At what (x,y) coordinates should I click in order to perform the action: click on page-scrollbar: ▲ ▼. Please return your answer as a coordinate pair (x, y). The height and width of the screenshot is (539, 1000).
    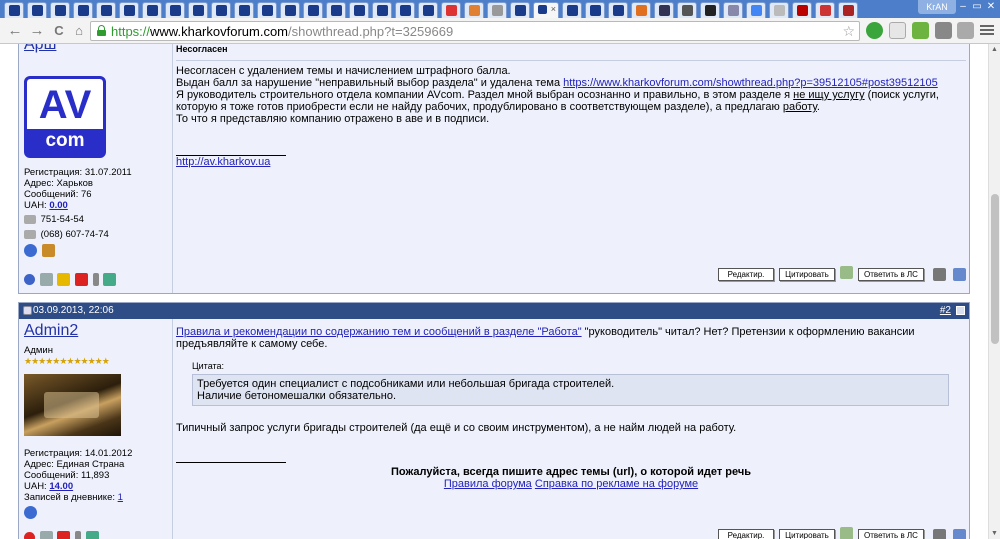
    Looking at the image, I should click on (994, 291).